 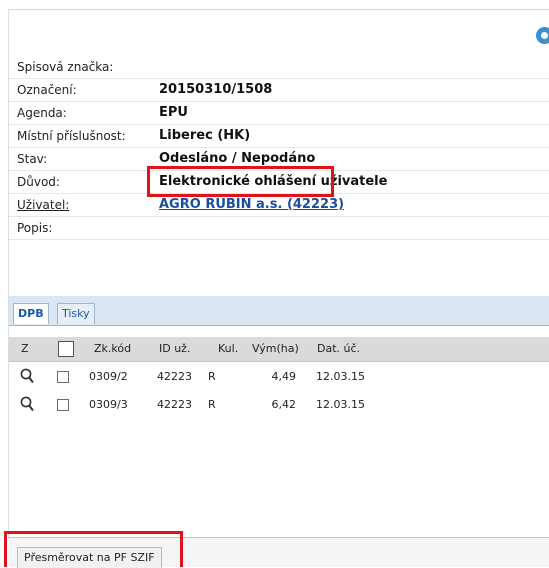 What do you see at coordinates (278, 9) in the screenshot?
I see `panel-top-border` at bounding box center [278, 9].